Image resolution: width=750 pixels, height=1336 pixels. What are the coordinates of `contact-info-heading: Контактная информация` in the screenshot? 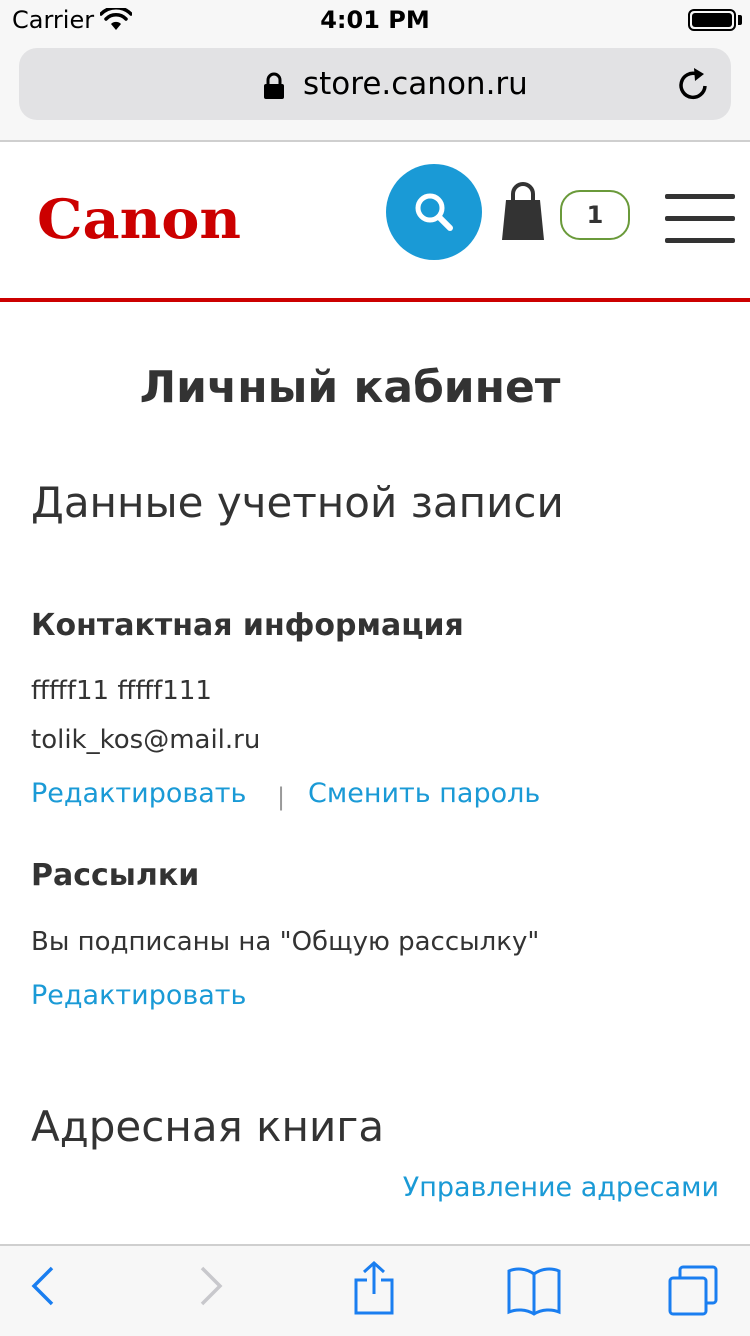 It's located at (247, 625).